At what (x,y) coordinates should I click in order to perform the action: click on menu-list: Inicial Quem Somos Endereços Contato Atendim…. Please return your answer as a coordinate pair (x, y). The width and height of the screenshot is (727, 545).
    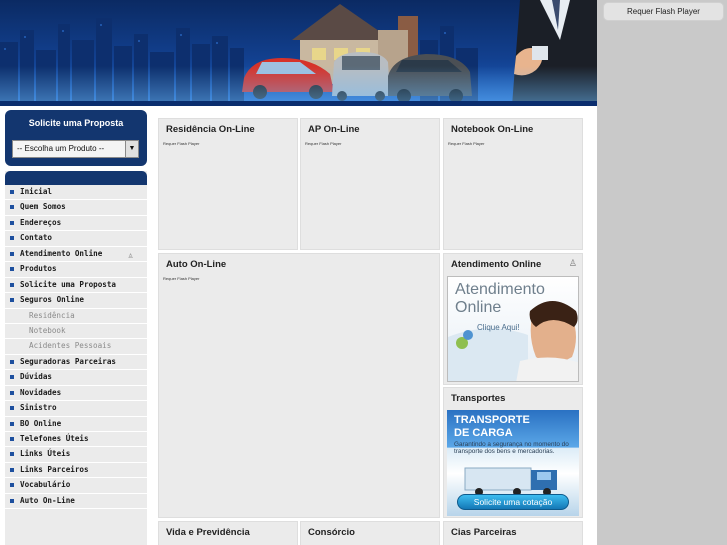
    Looking at the image, I should click on (76, 347).